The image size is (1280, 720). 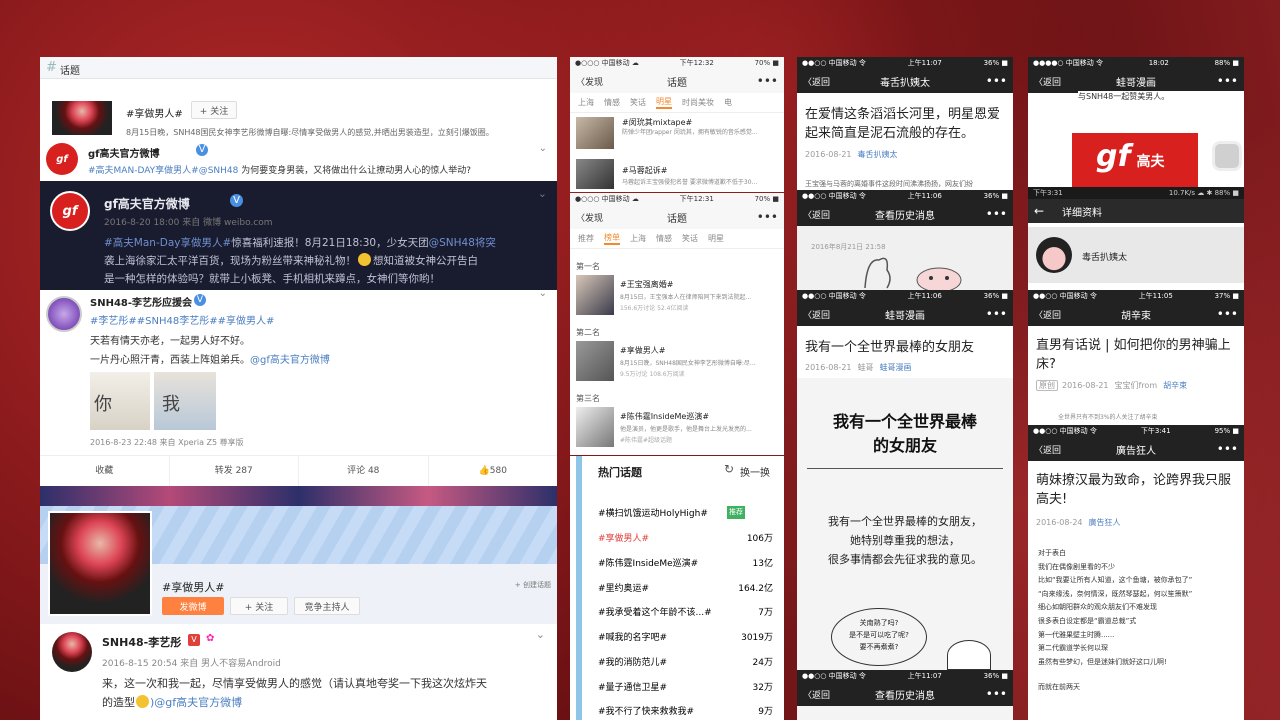 I want to click on hot-topic-row: #横扫饥饿运动HolyHigh# 推荐, so click(x=685, y=512).